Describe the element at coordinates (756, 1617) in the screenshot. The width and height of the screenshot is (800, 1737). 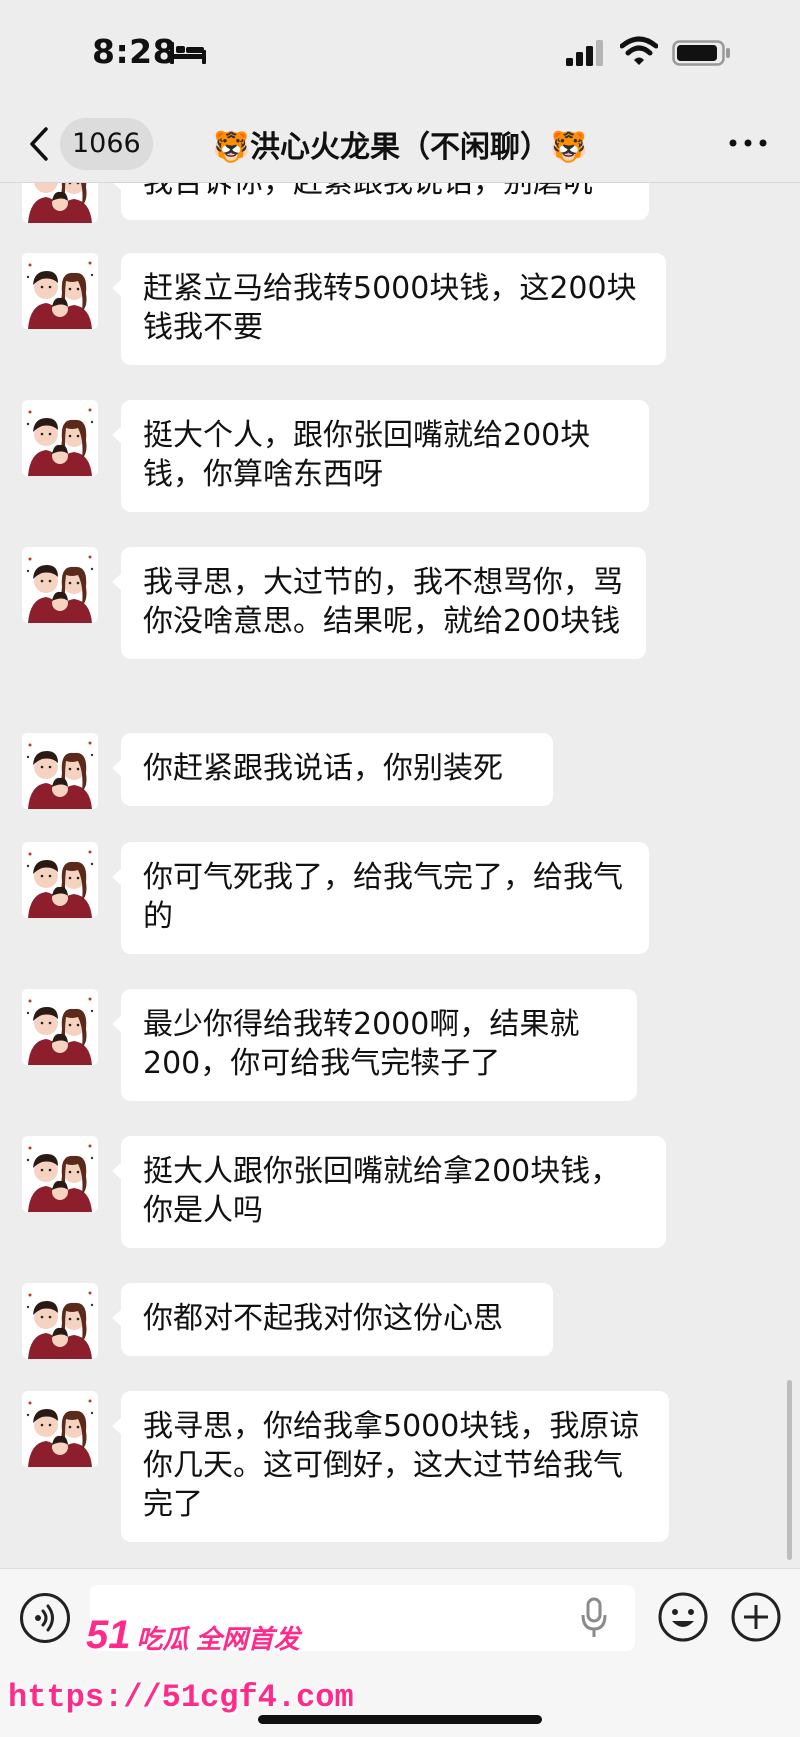
I see `plus-icon` at that location.